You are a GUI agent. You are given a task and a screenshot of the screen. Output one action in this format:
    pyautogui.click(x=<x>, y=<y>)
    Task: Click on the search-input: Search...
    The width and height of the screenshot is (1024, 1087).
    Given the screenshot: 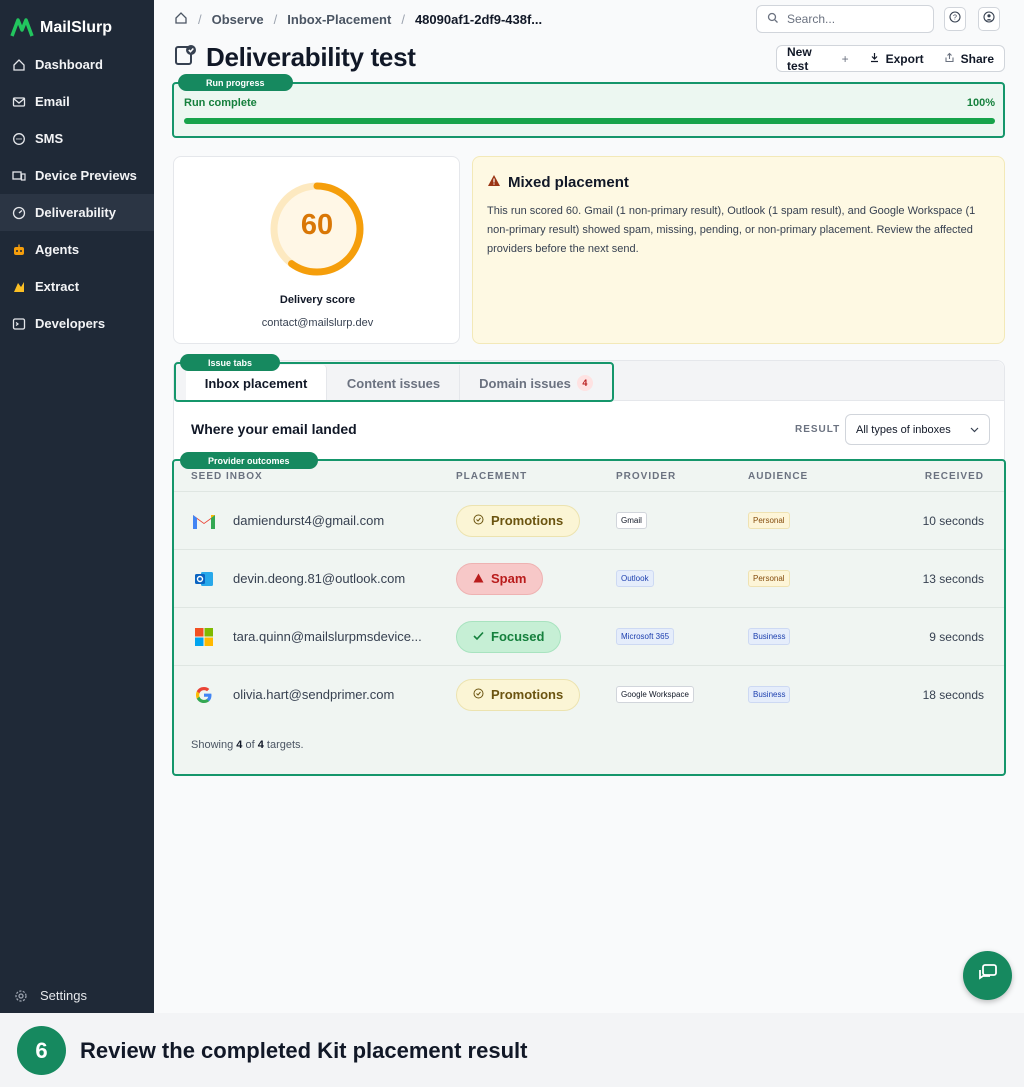 What is the action you would take?
    pyautogui.click(x=845, y=19)
    